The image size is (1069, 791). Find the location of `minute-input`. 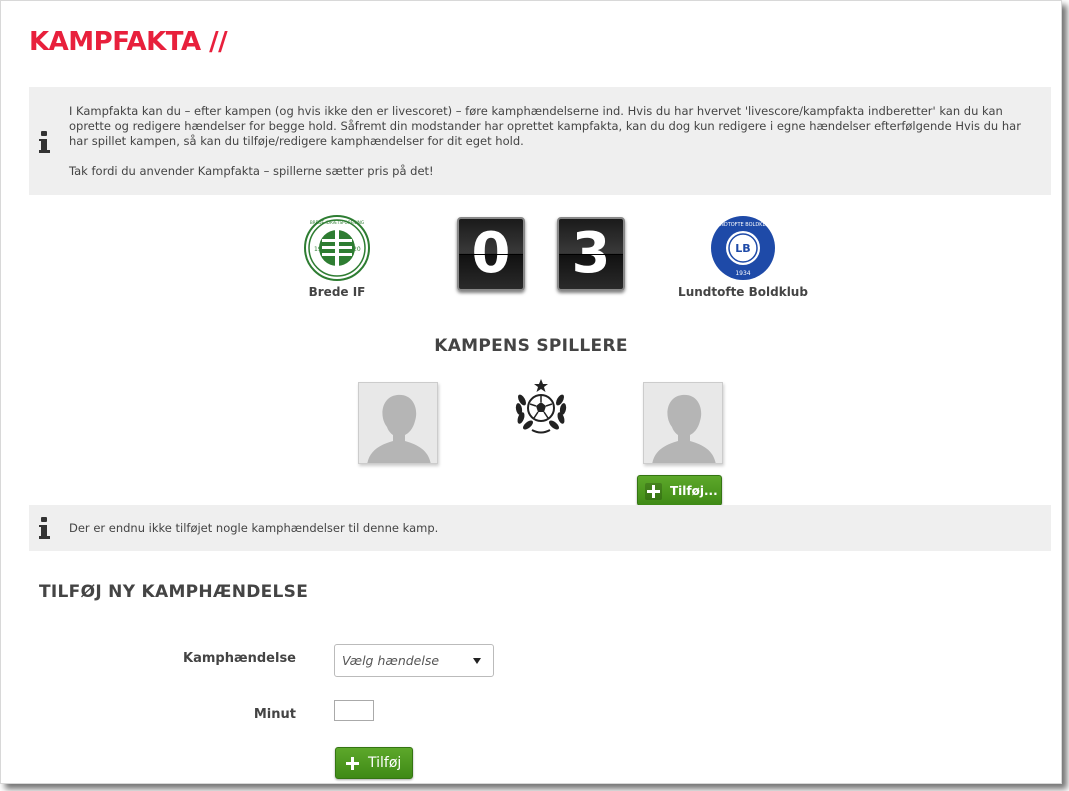

minute-input is located at coordinates (354, 710).